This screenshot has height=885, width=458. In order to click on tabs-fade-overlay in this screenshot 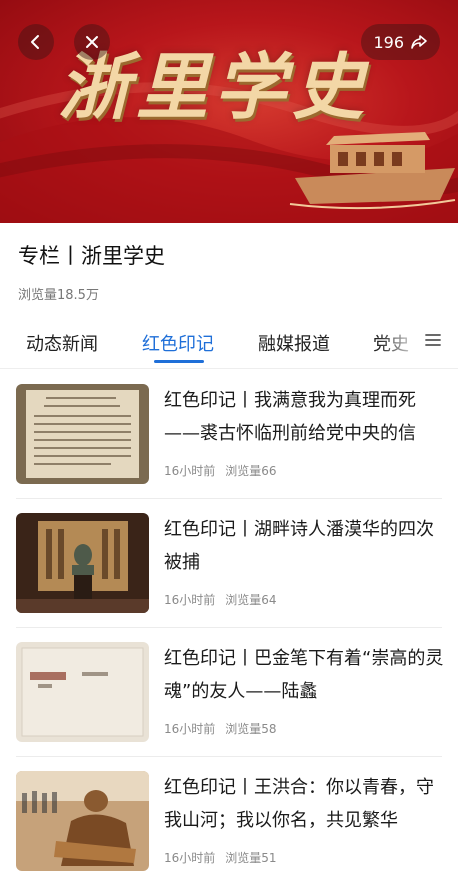, I will do `click(418, 339)`.